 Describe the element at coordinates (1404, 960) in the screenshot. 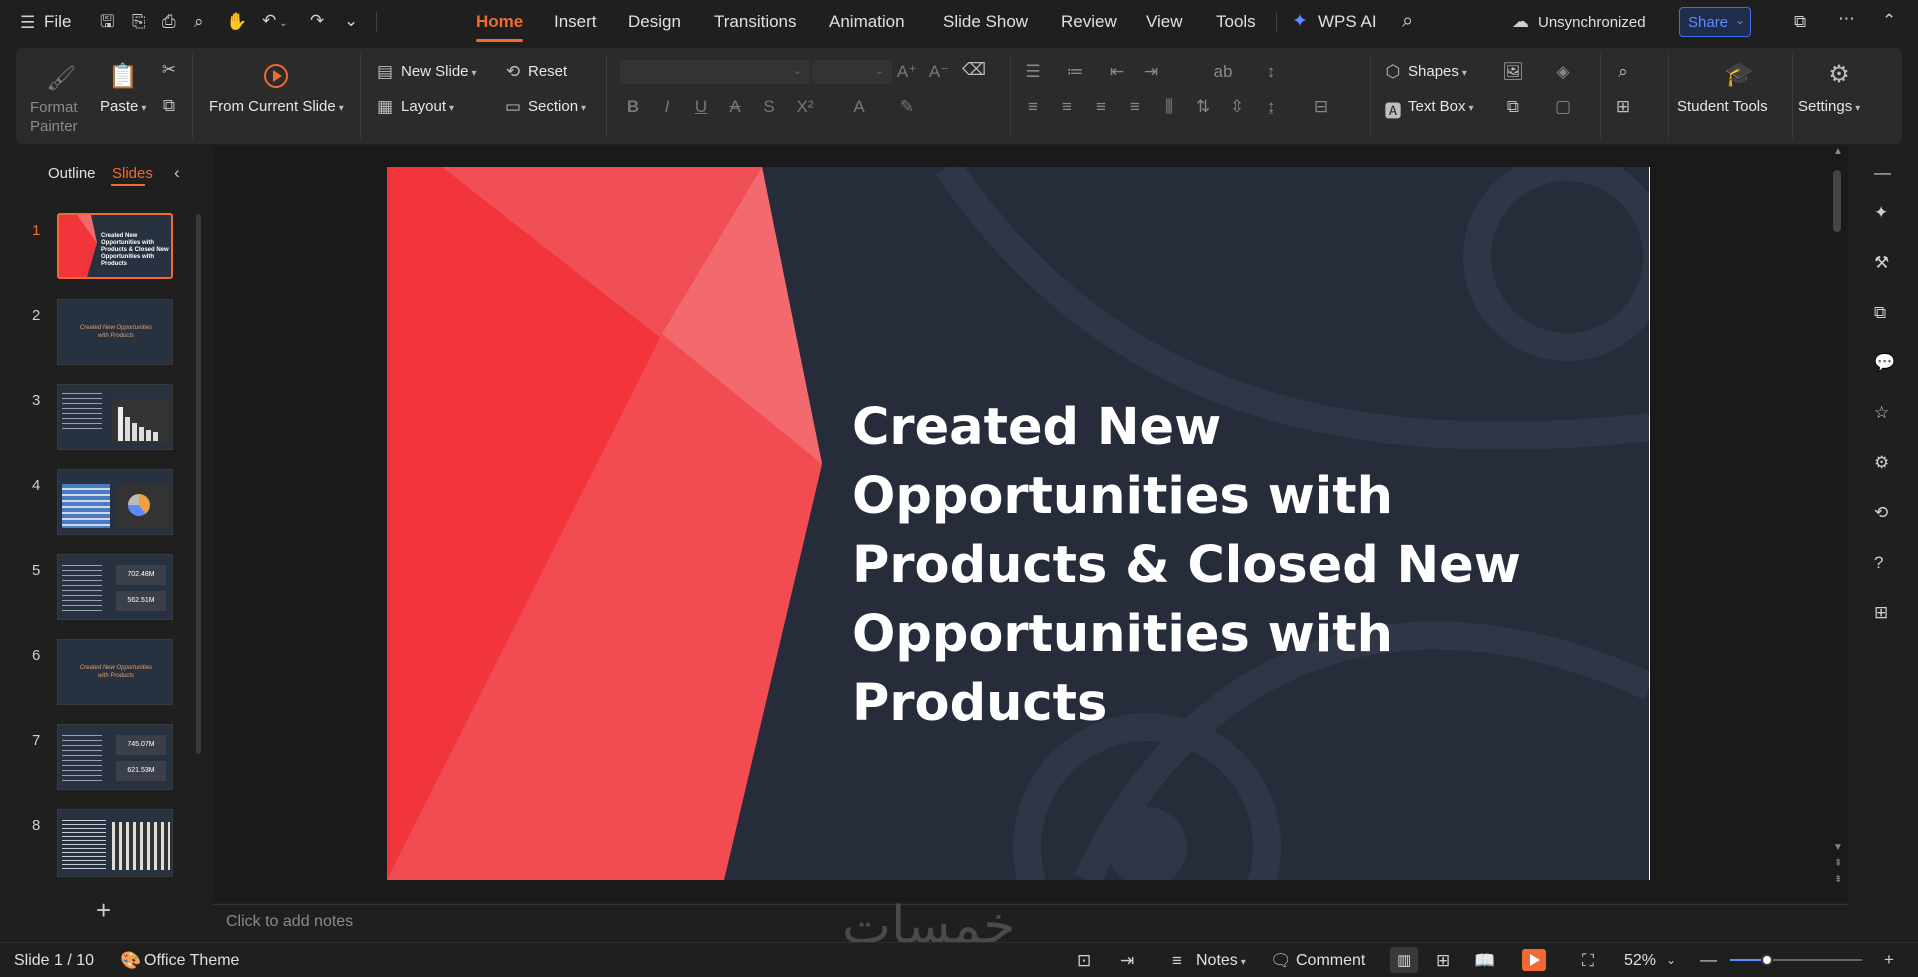

I see `normal-view-button: ▥` at that location.